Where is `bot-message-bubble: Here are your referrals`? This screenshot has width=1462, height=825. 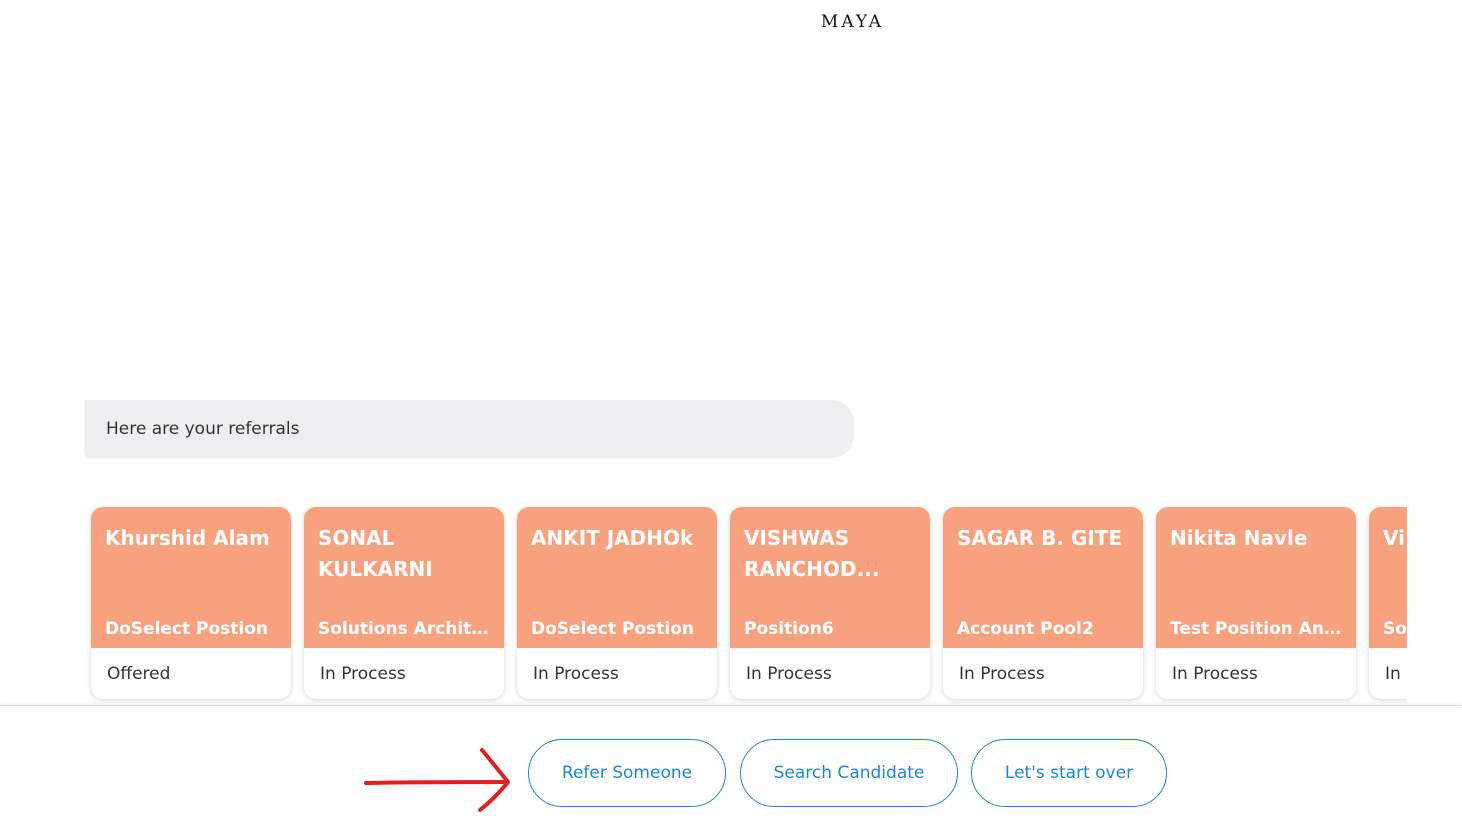 bot-message-bubble: Here are your referrals is located at coordinates (469, 429).